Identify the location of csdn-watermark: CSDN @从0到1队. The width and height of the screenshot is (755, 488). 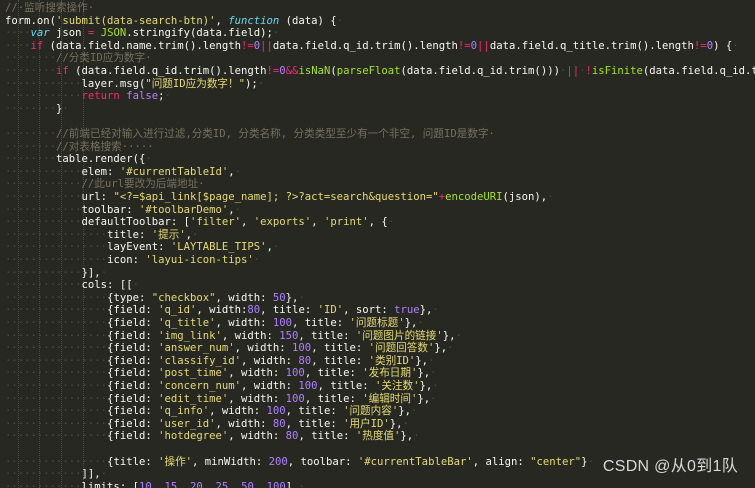
(670, 466).